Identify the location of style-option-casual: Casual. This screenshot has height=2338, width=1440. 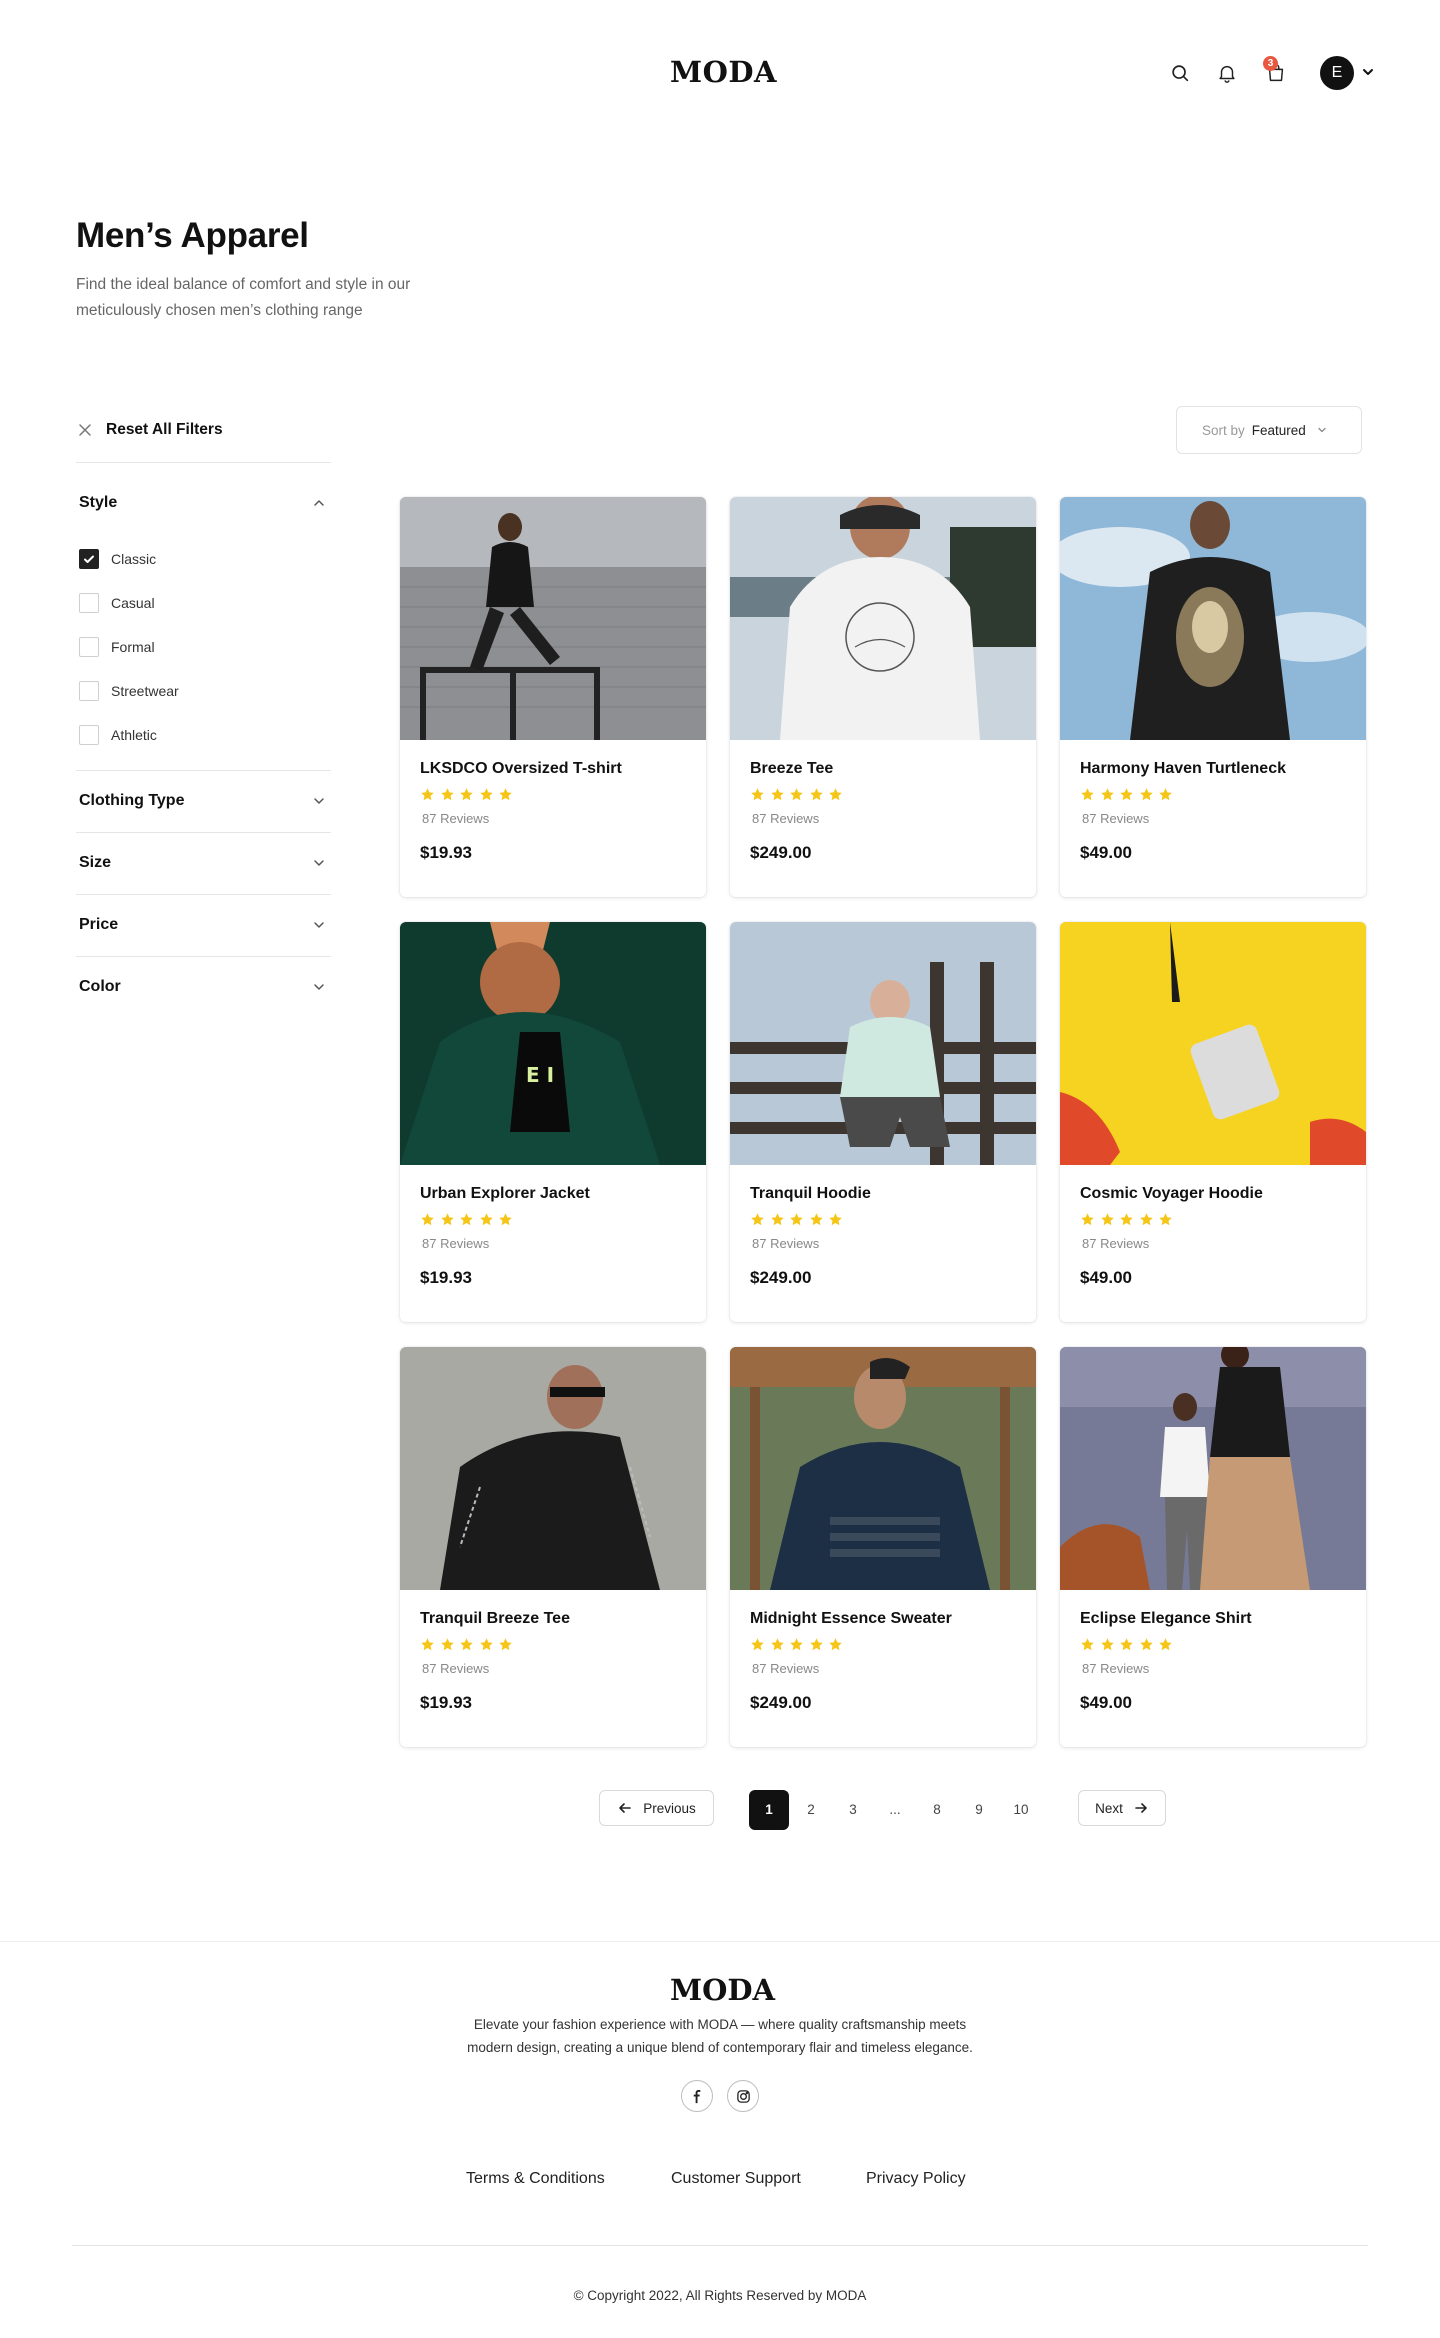
(117, 603).